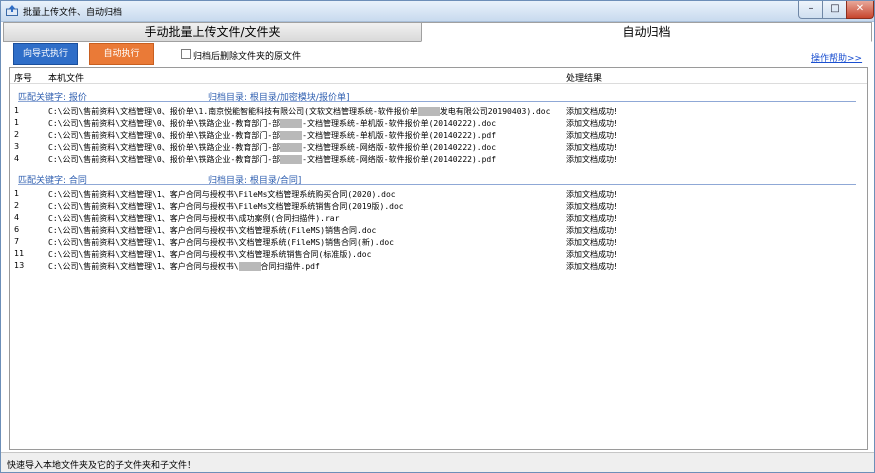 Image resolution: width=875 pixels, height=473 pixels. What do you see at coordinates (12, 10) in the screenshot?
I see `upload-app-icon` at bounding box center [12, 10].